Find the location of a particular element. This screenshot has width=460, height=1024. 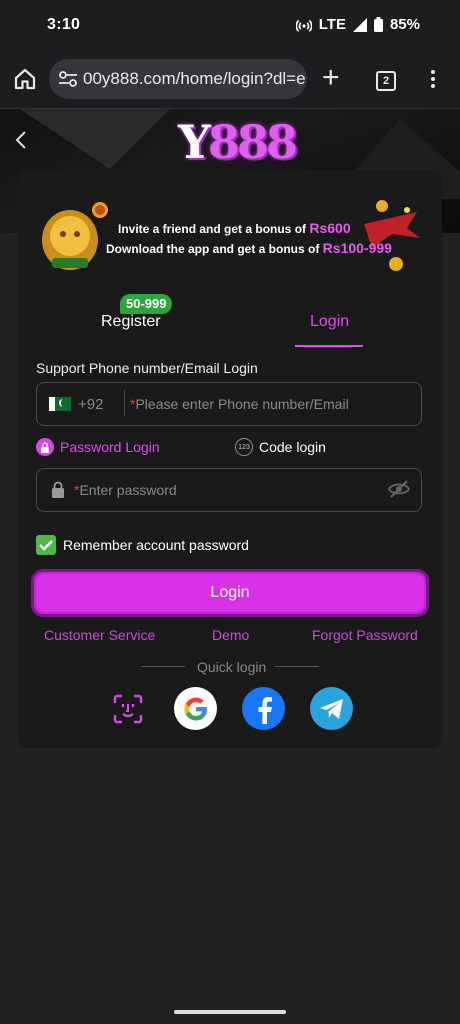

login-button: Login is located at coordinates (230, 593).